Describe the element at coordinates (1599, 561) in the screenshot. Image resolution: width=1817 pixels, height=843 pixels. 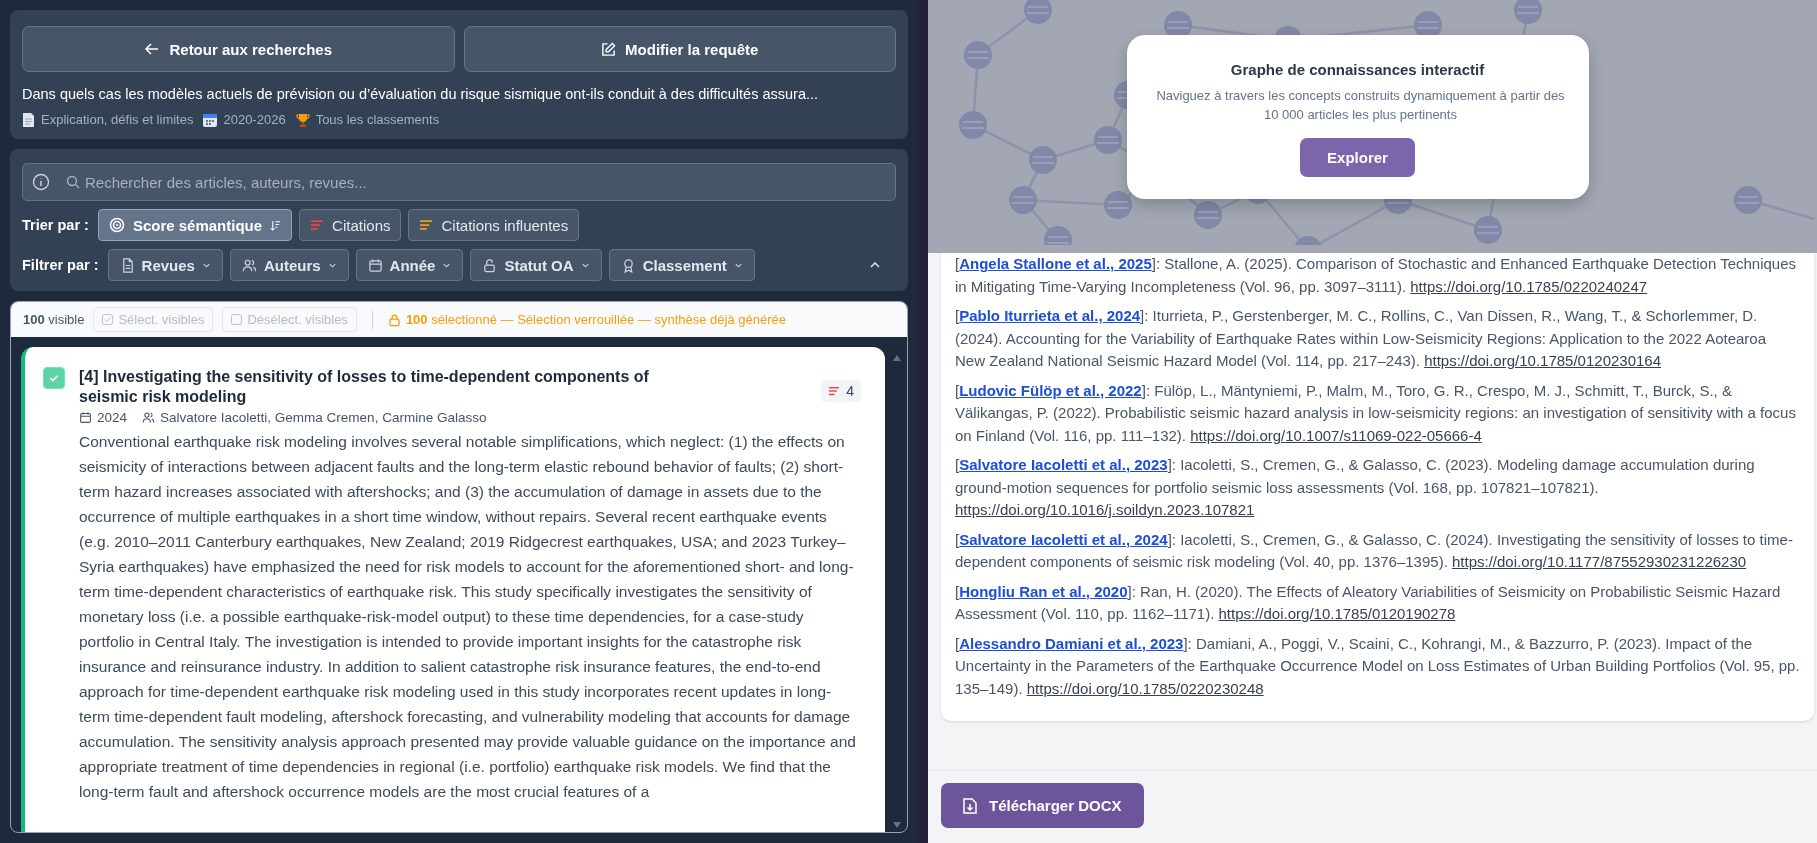
I see `doi-link: https://doi.org/10.1177/87552930231226230` at that location.